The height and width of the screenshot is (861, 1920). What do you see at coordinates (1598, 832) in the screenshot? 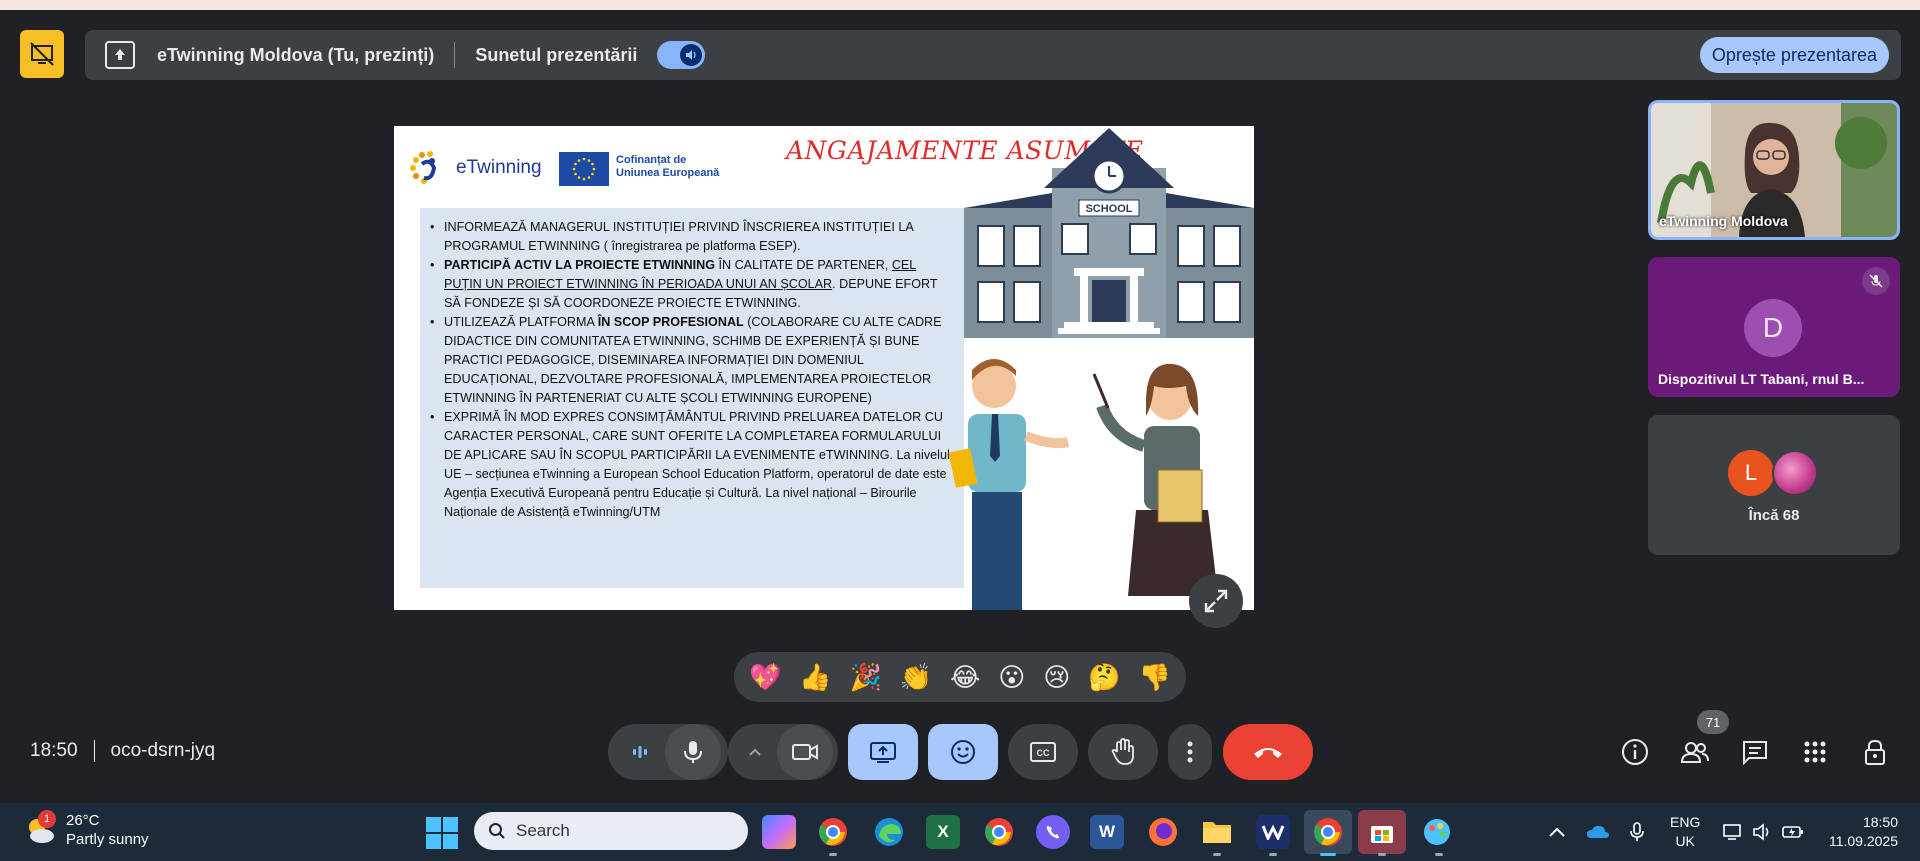
I see `onedrive-icon` at bounding box center [1598, 832].